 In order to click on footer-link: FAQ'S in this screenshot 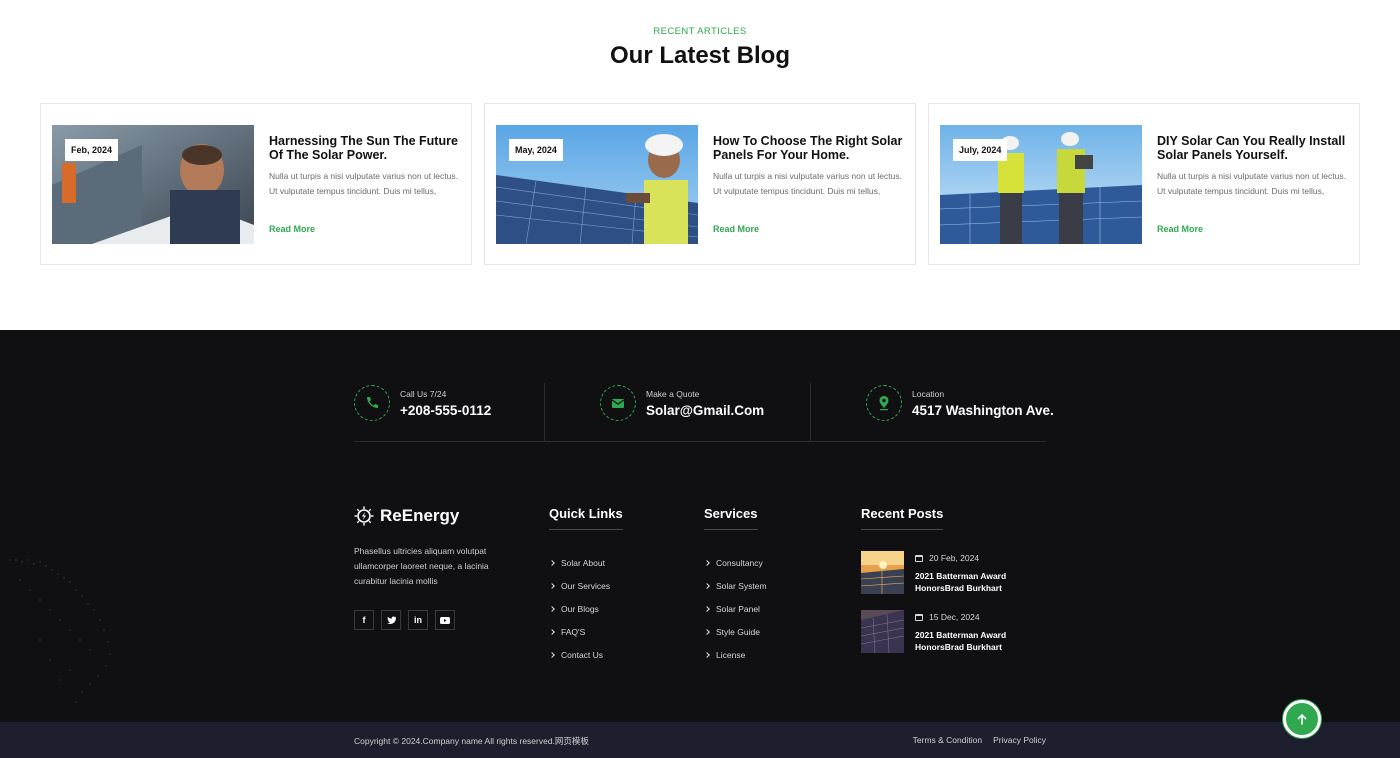, I will do `click(579, 631)`.